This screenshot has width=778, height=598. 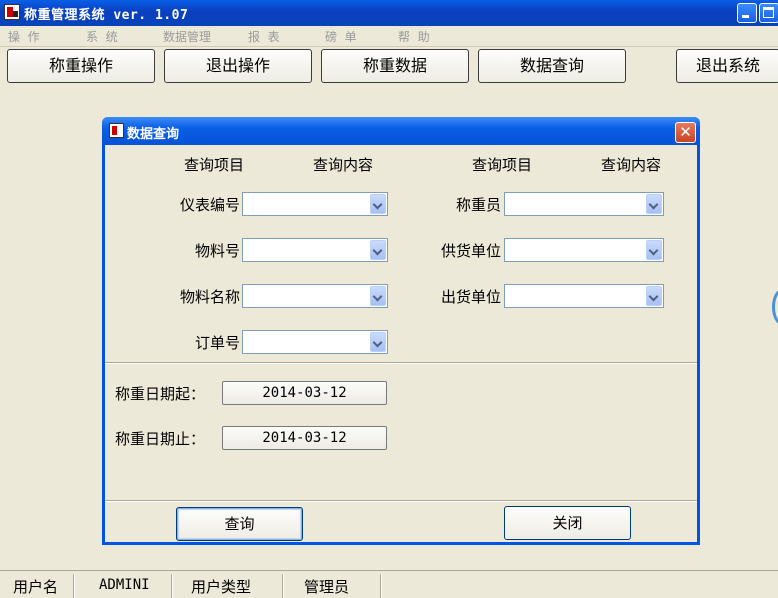 I want to click on dialog-title: 数据查询, so click(x=153, y=134).